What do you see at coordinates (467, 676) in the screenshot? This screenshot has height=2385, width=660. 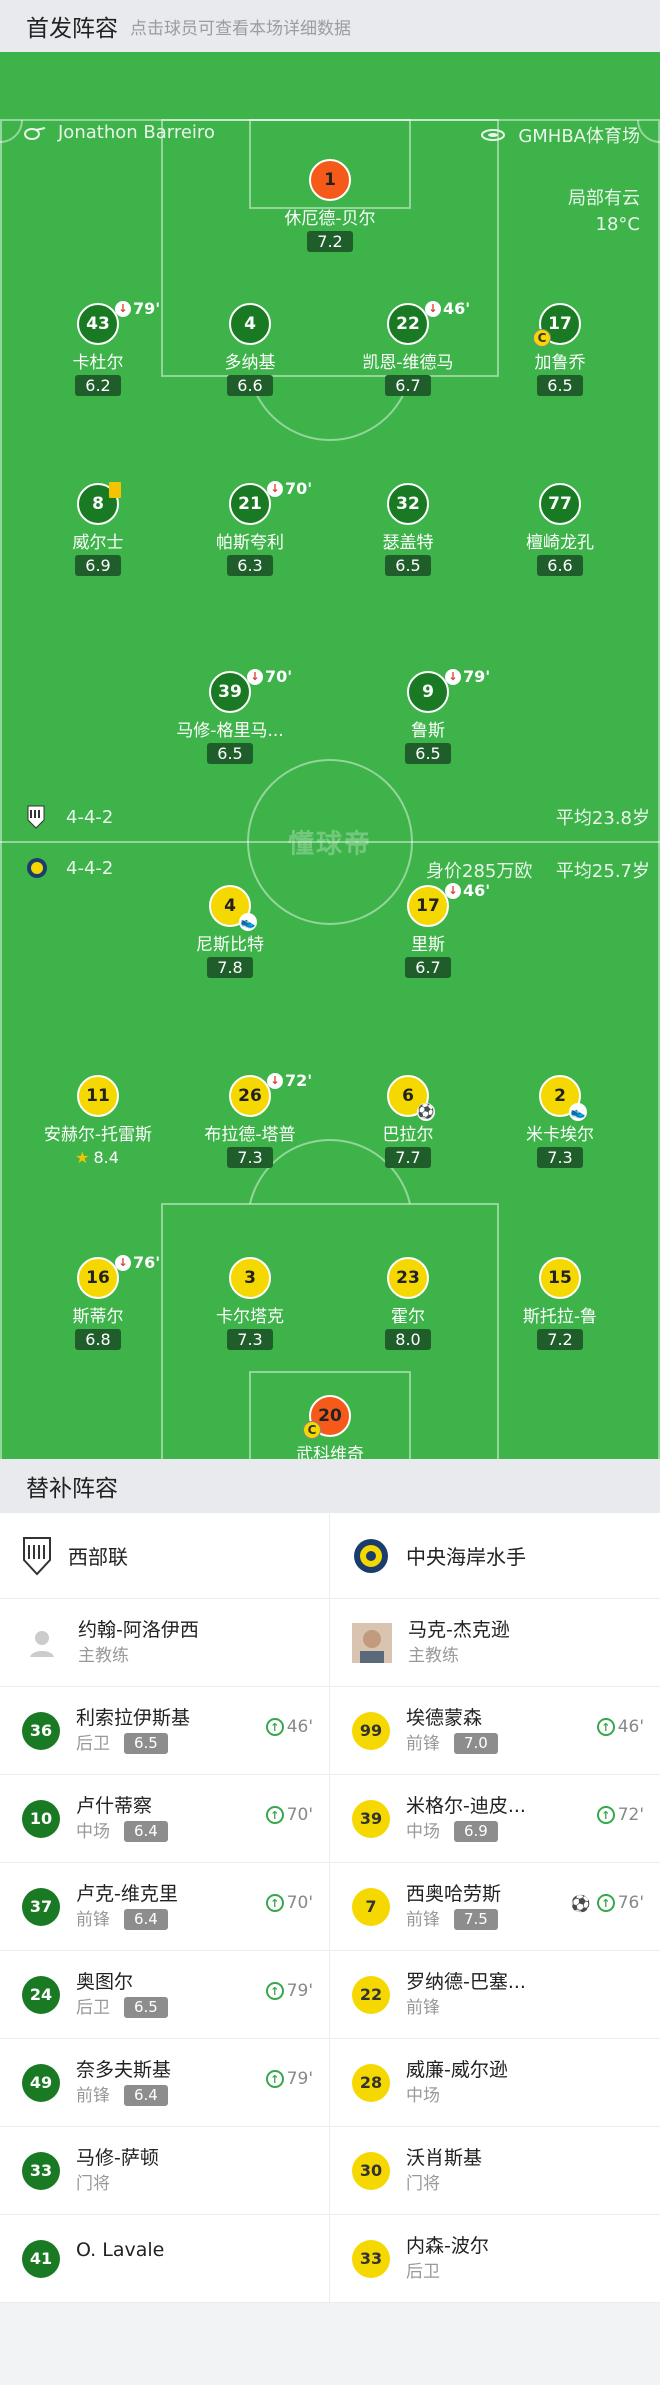 I see `sub-out-marker: ↓ 79'` at bounding box center [467, 676].